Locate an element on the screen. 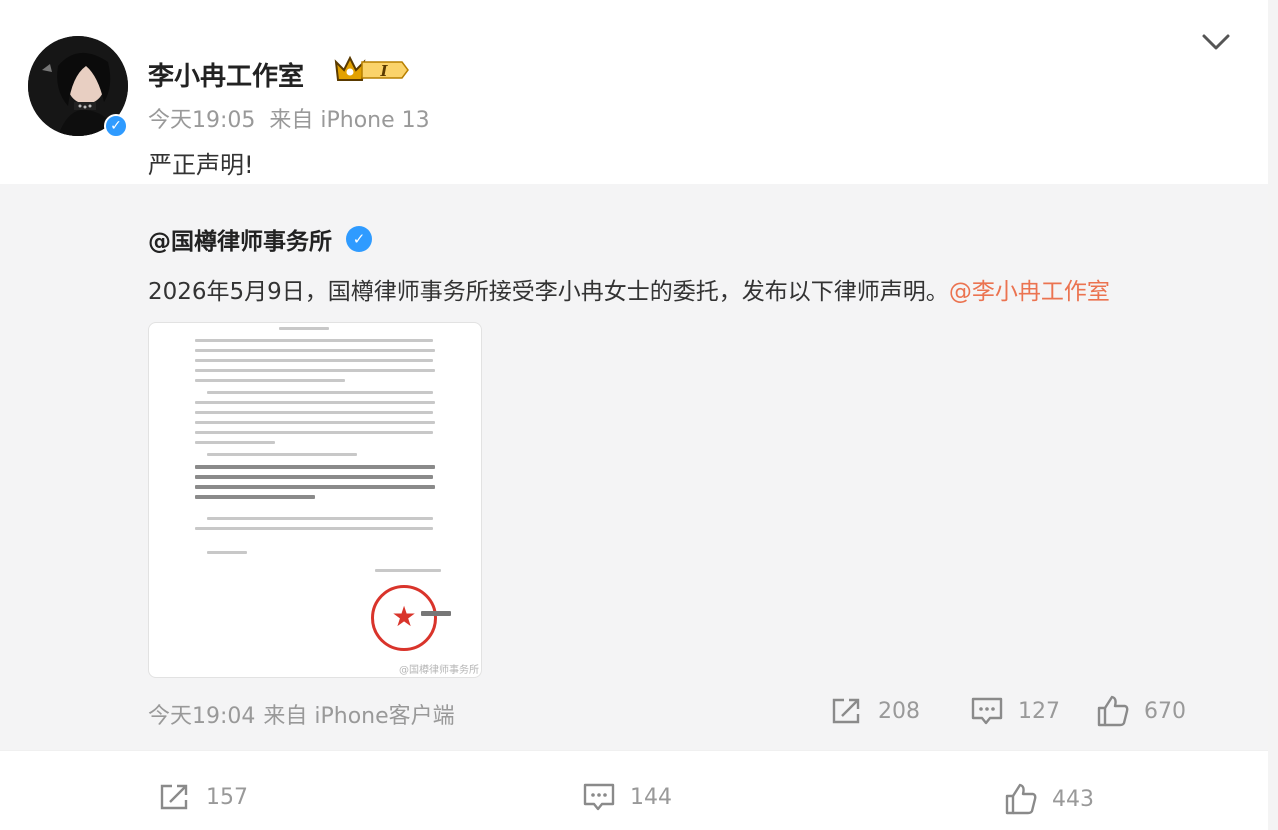 This screenshot has width=1278, height=830. post-time: 今天19:05 is located at coordinates (201, 120).